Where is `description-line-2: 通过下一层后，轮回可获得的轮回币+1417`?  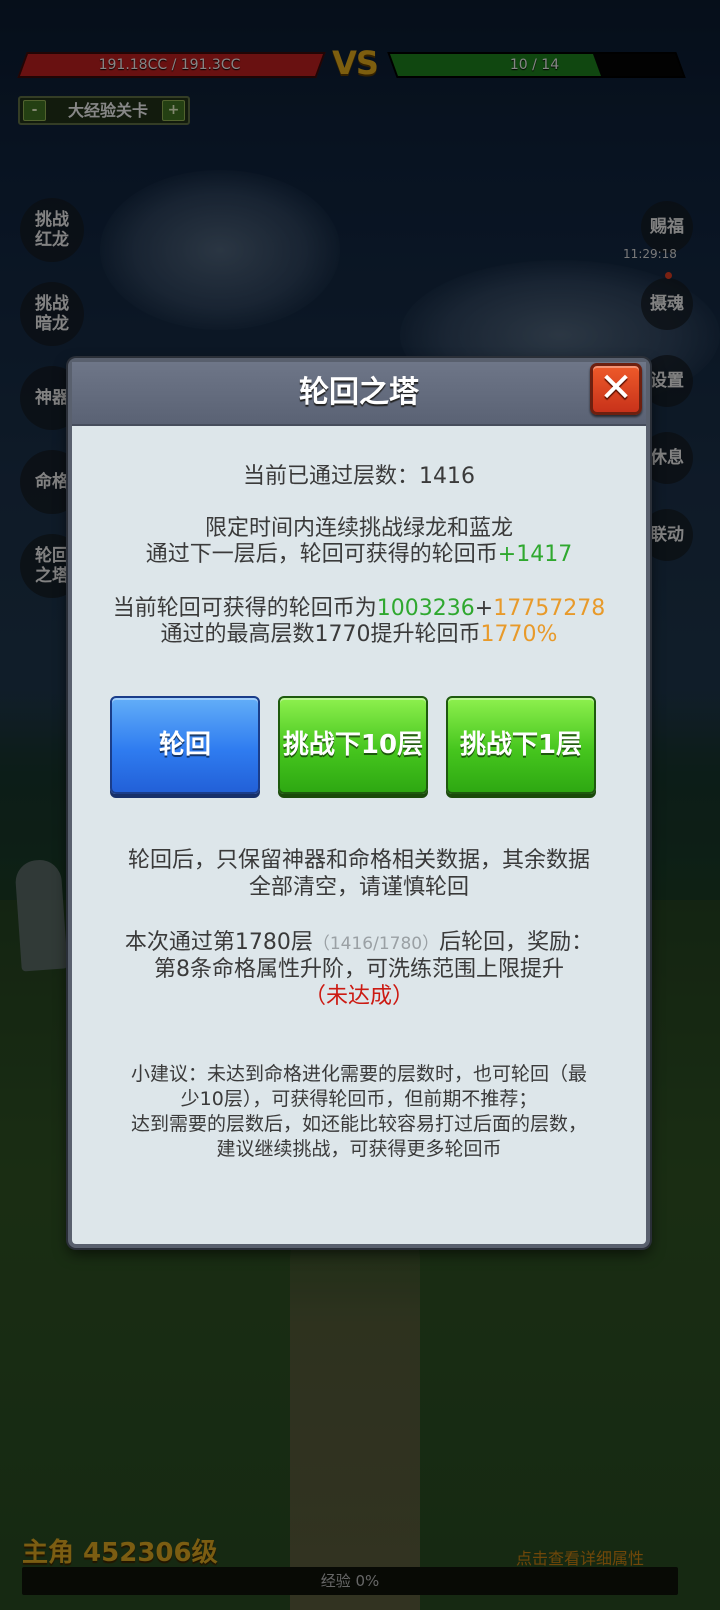
description-line-2: 通过下一层后，轮回可获得的轮回币+1417 is located at coordinates (359, 552).